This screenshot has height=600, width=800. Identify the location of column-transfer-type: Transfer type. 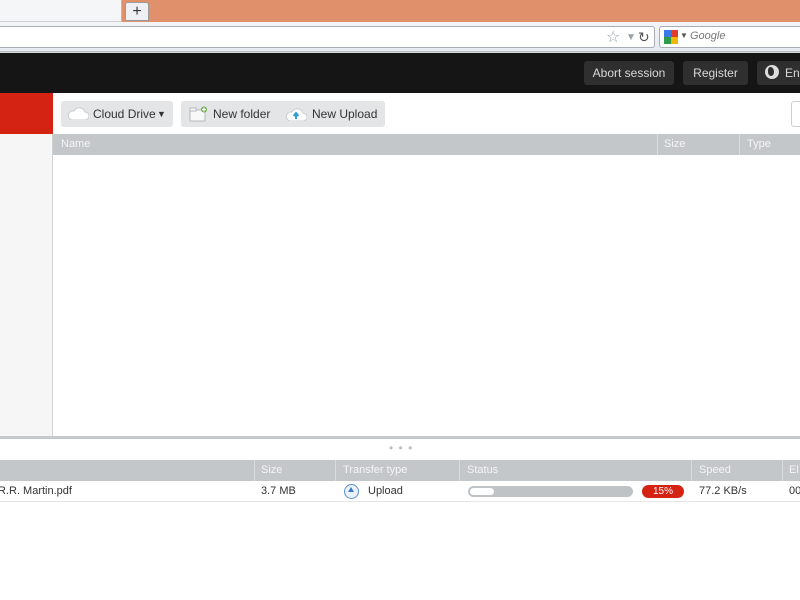
(375, 470).